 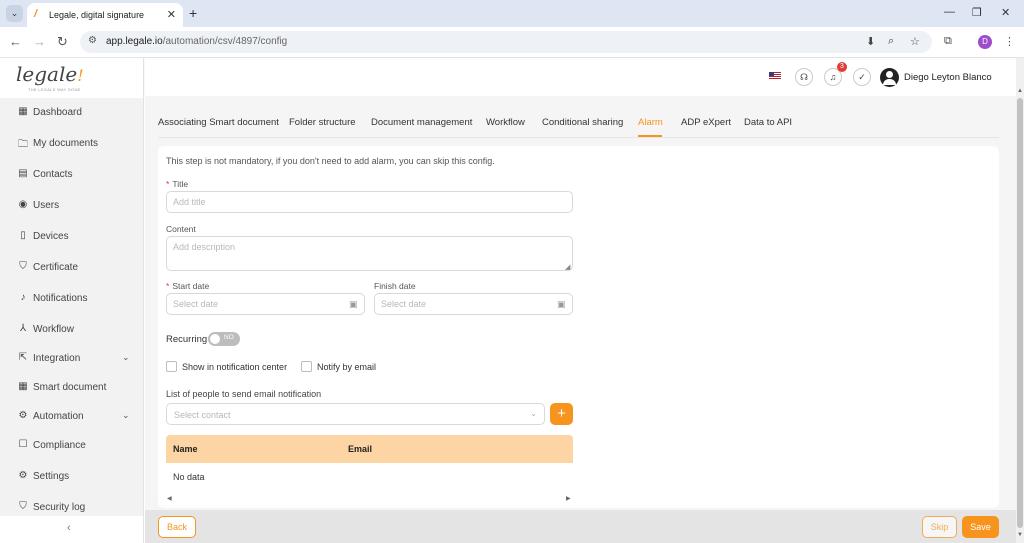 What do you see at coordinates (234, 367) in the screenshot?
I see `show-in-notification-center-label: Show in notification center` at bounding box center [234, 367].